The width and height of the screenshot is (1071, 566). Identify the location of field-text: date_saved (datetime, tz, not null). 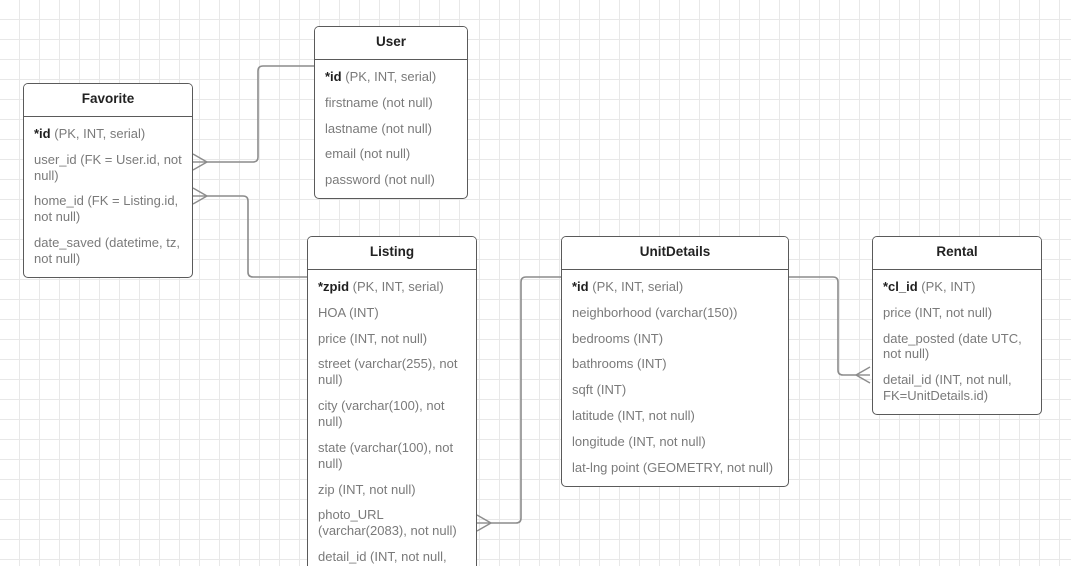
(107, 250).